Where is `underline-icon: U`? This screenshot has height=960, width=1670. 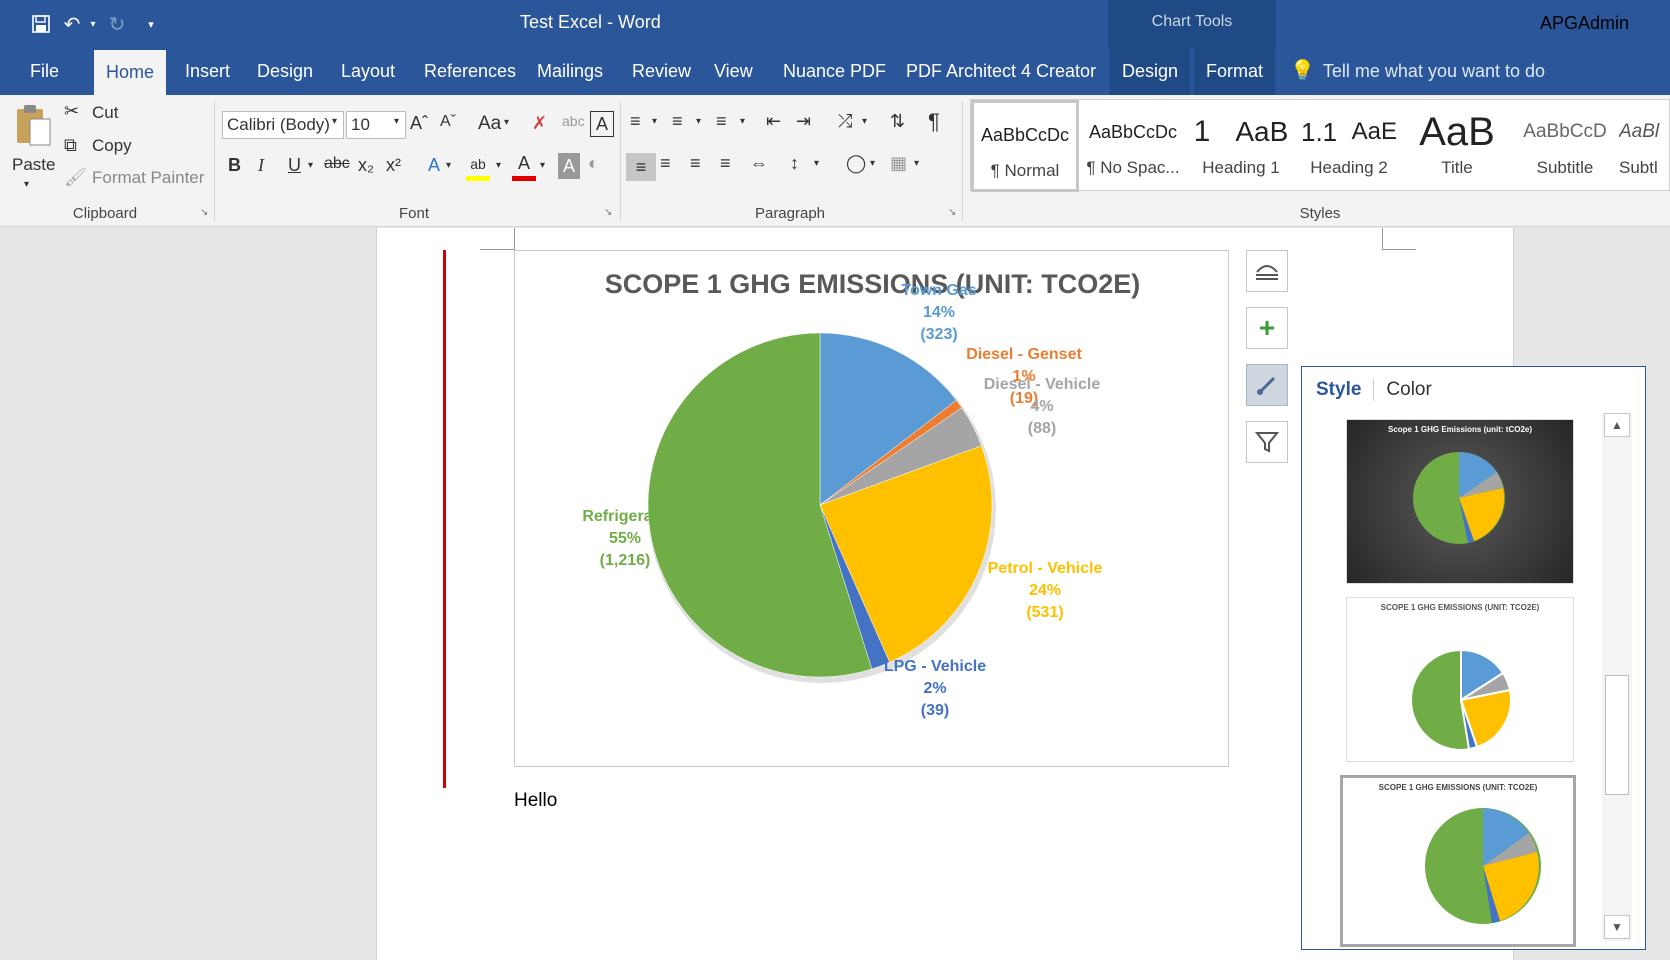 underline-icon: U is located at coordinates (294, 165).